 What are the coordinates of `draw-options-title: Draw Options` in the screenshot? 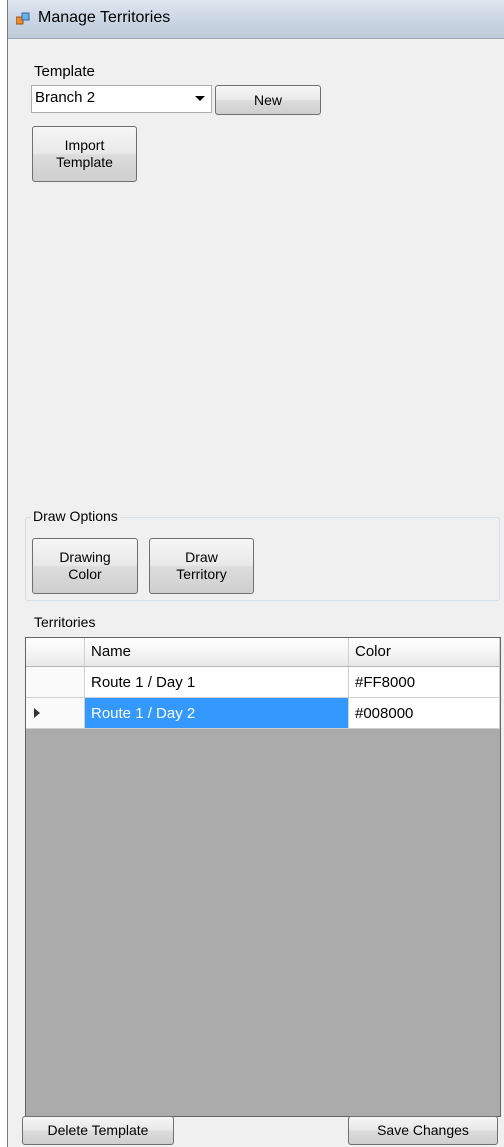 It's located at (75, 516).